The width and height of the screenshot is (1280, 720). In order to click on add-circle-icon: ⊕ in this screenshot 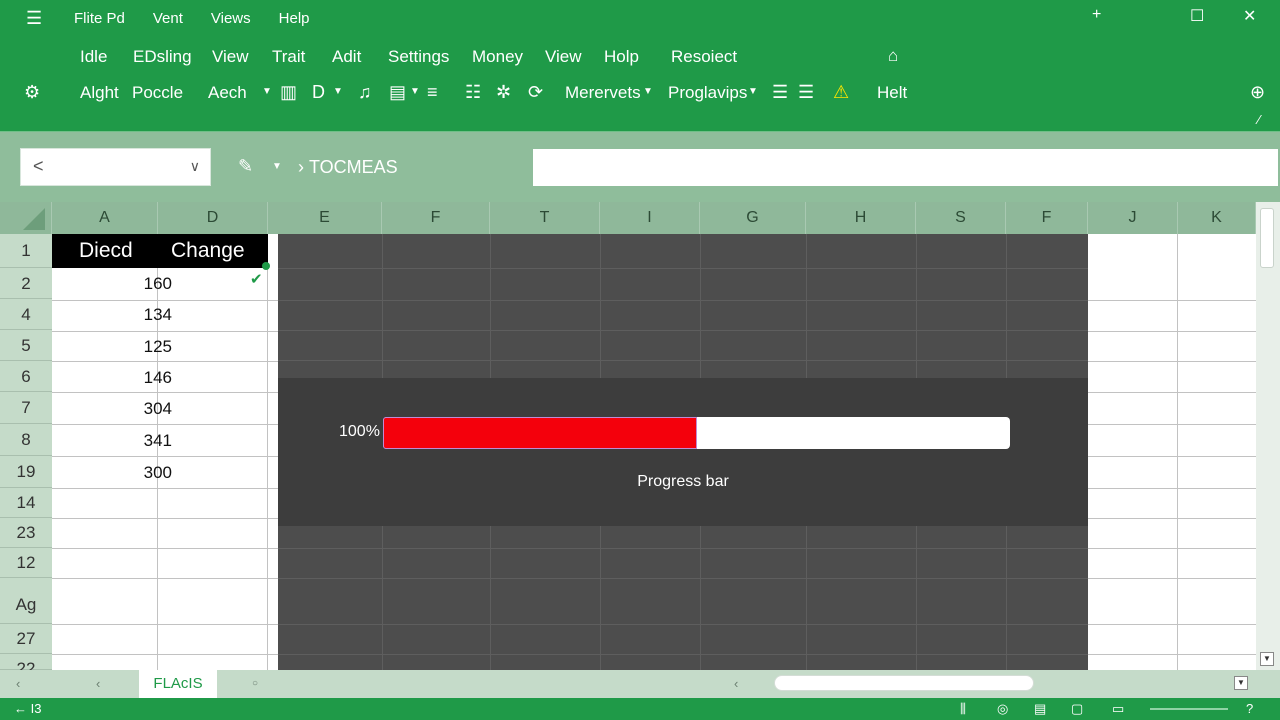, I will do `click(1257, 92)`.